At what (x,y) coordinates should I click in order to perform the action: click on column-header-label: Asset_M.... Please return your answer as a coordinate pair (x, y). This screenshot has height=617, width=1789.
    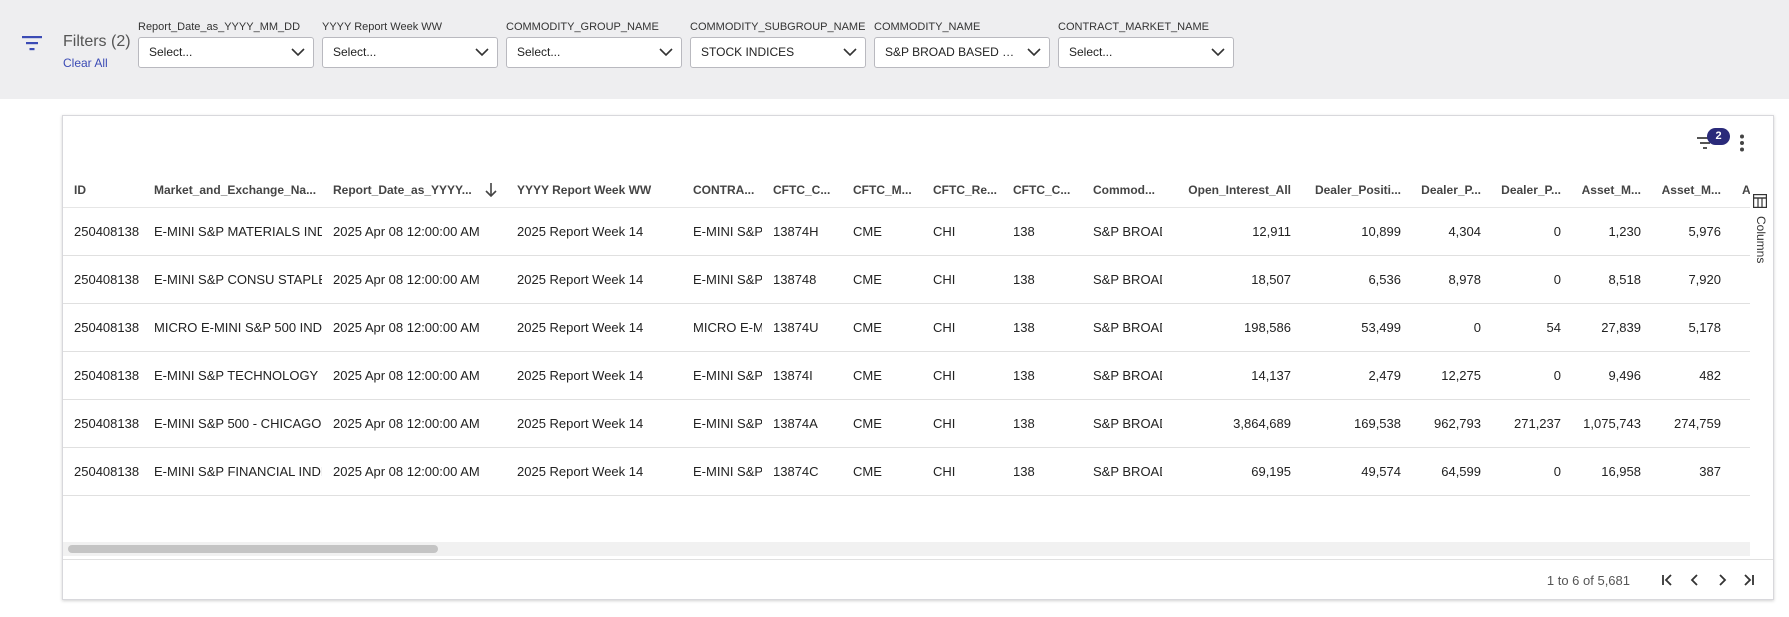
    Looking at the image, I should click on (1691, 190).